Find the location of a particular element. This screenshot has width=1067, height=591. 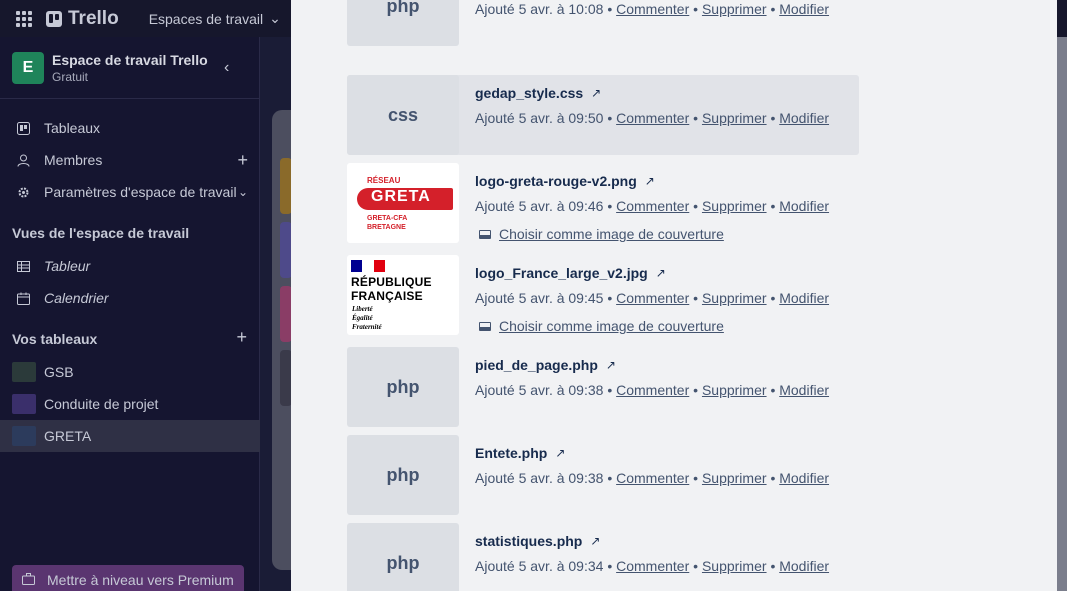

board-thumbnail is located at coordinates (24, 436).